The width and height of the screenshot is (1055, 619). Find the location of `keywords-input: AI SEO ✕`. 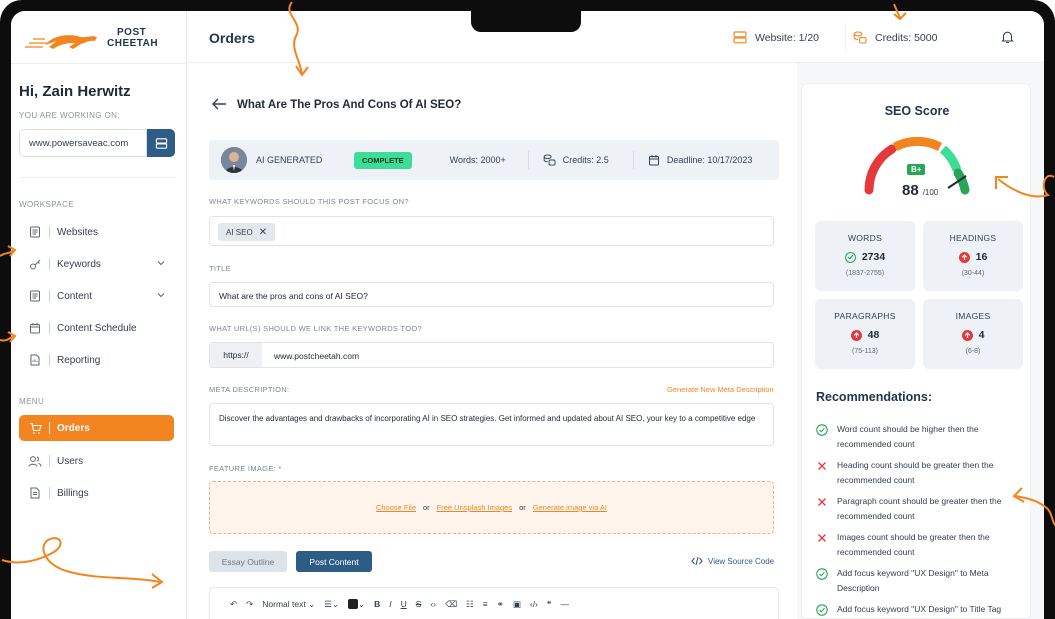

keywords-input: AI SEO ✕ is located at coordinates (491, 231).